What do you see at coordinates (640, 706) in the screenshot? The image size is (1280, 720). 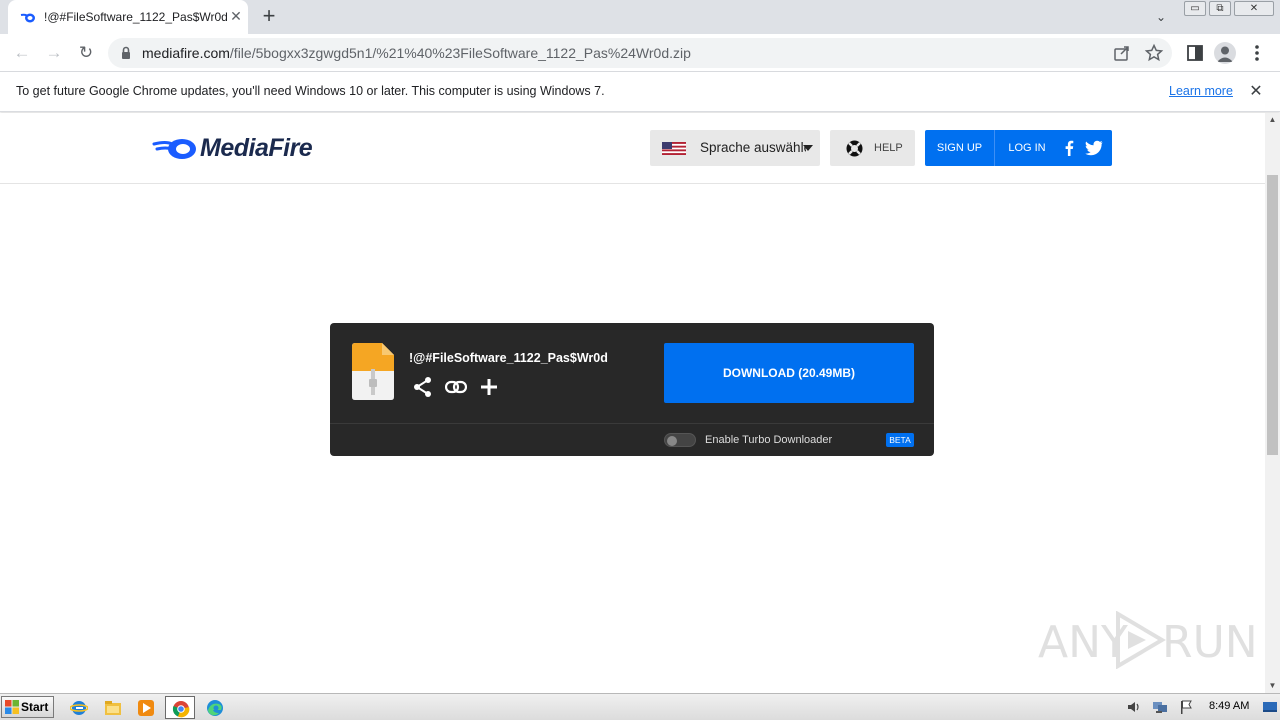 I see `windows-taskbar: Start 8:49 AM` at bounding box center [640, 706].